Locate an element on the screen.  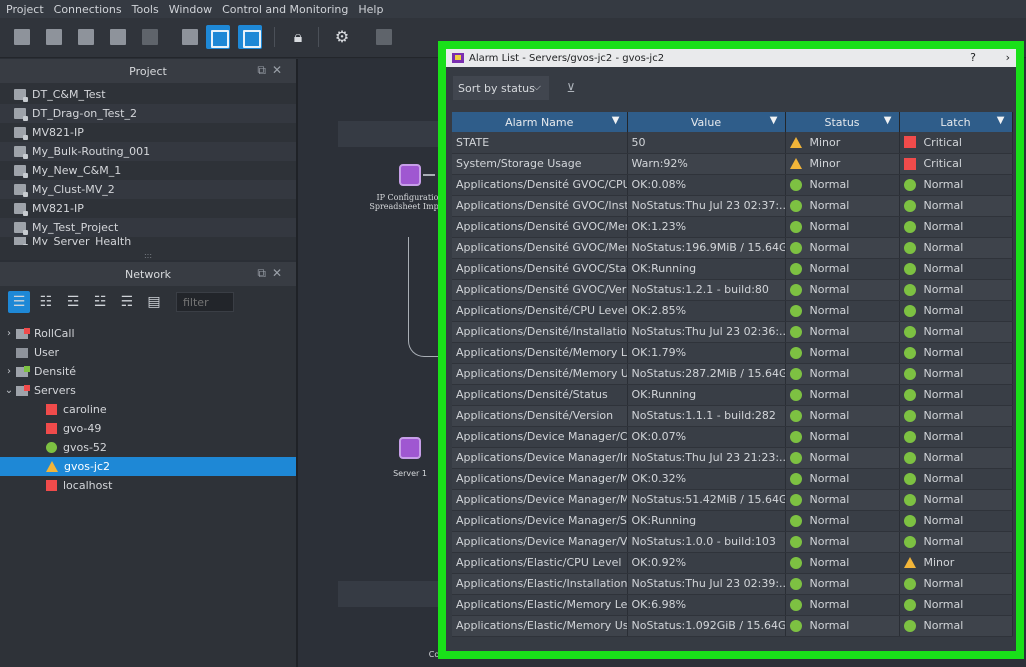
help-button: ? is located at coordinates (973, 57).